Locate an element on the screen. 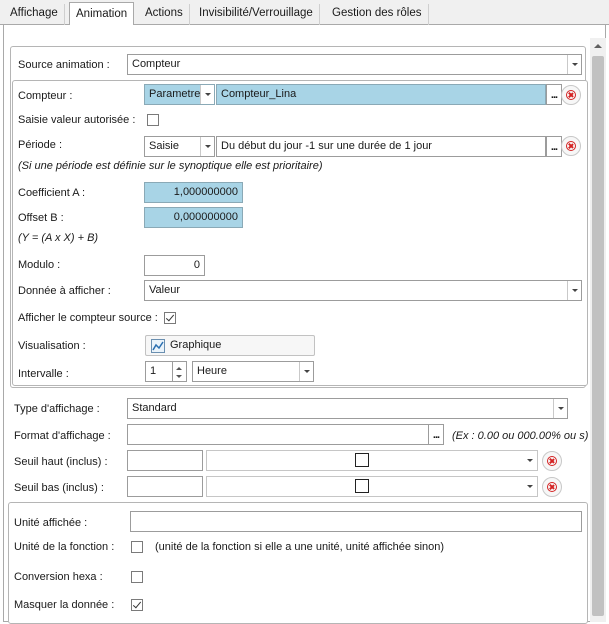 Image resolution: width=609 pixels, height=624 pixels. unite-fonction-checkbox is located at coordinates (137, 547).